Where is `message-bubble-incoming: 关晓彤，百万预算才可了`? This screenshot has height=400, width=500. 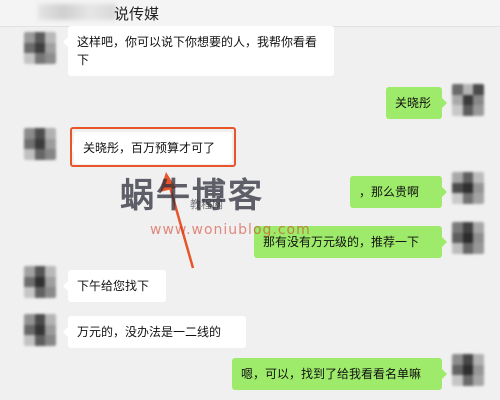
message-bubble-incoming: 关晓彤，百万预算才可了 is located at coordinates (150, 148).